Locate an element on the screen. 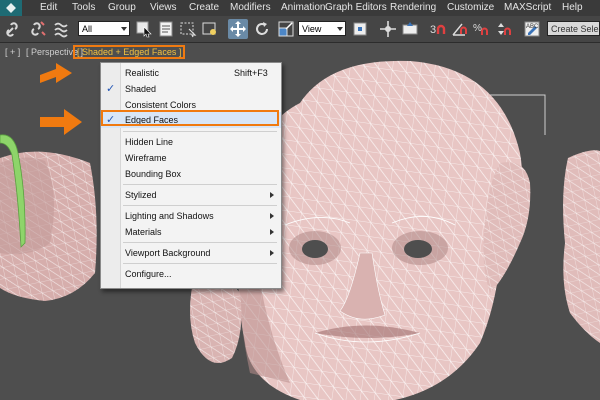  menu-item-label: Lighting and Shadows is located at coordinates (169, 216).